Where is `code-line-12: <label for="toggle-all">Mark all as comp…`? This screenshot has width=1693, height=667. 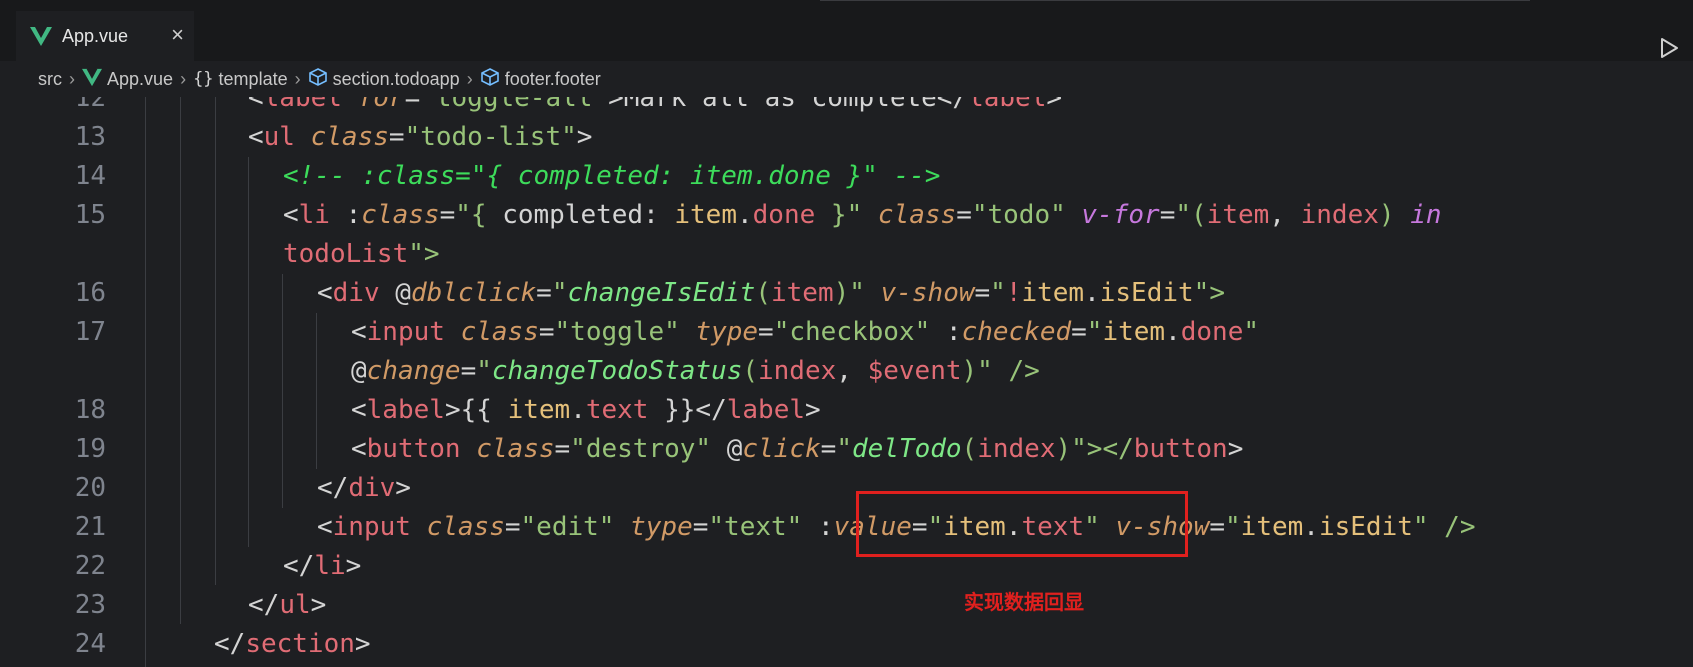 code-line-12: <label for="toggle-all">Mark all as comp… is located at coordinates (655, 105).